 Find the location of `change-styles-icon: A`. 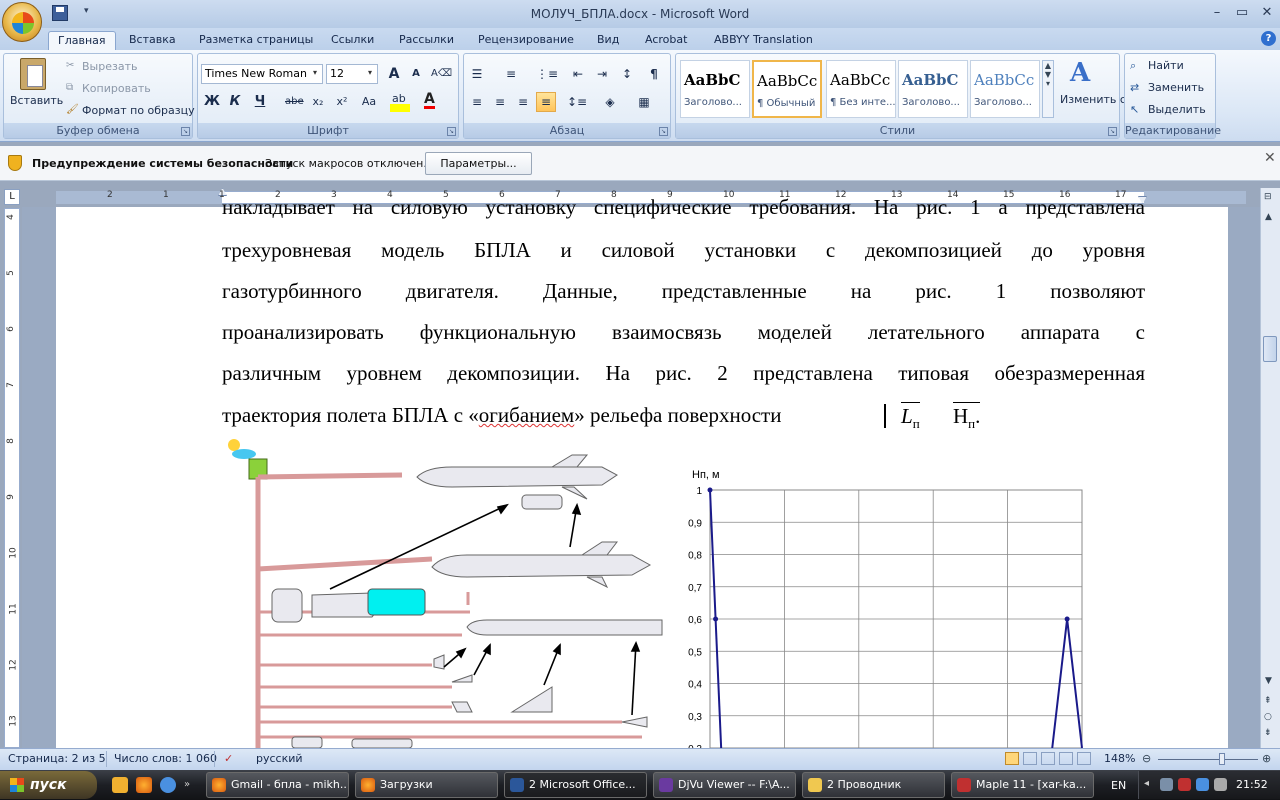

change-styles-icon: A is located at coordinates (1080, 73).